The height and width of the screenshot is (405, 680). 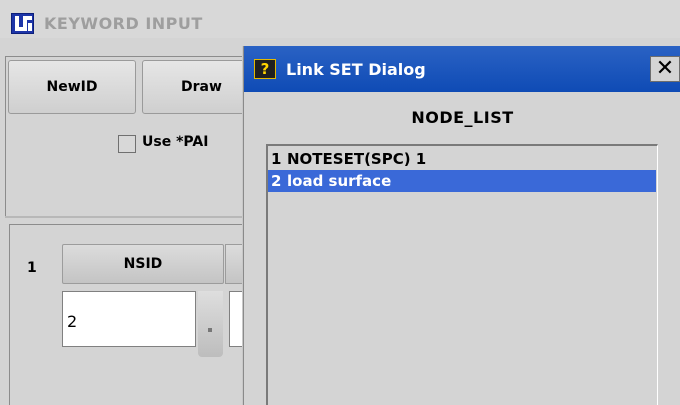 I want to click on window-titlebar: KEYWORD INPUT, so click(x=340, y=19).